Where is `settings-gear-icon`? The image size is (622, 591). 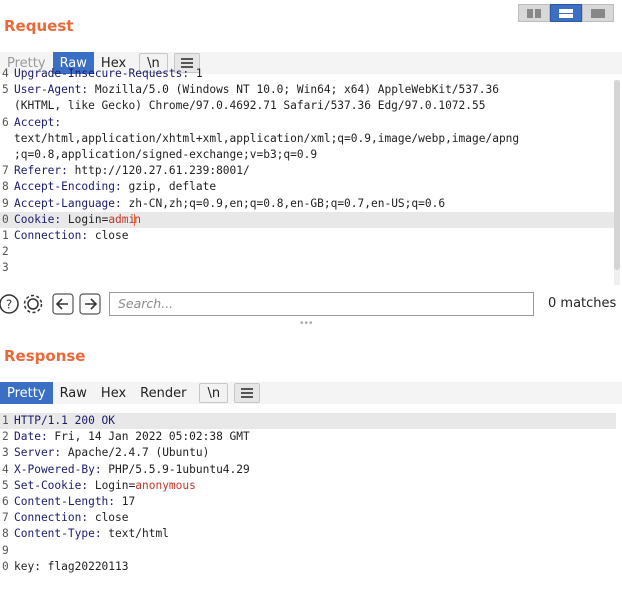 settings-gear-icon is located at coordinates (33, 304).